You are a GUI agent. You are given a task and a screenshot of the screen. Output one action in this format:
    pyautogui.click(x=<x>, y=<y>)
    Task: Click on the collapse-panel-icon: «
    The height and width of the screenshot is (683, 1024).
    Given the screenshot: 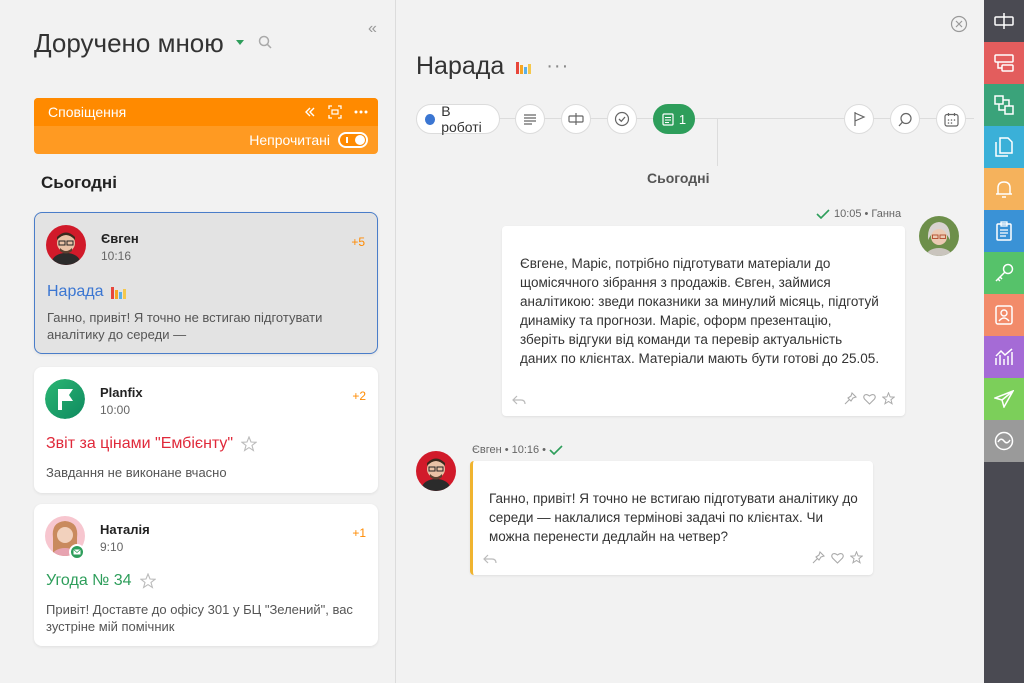 What is the action you would take?
    pyautogui.click(x=372, y=29)
    